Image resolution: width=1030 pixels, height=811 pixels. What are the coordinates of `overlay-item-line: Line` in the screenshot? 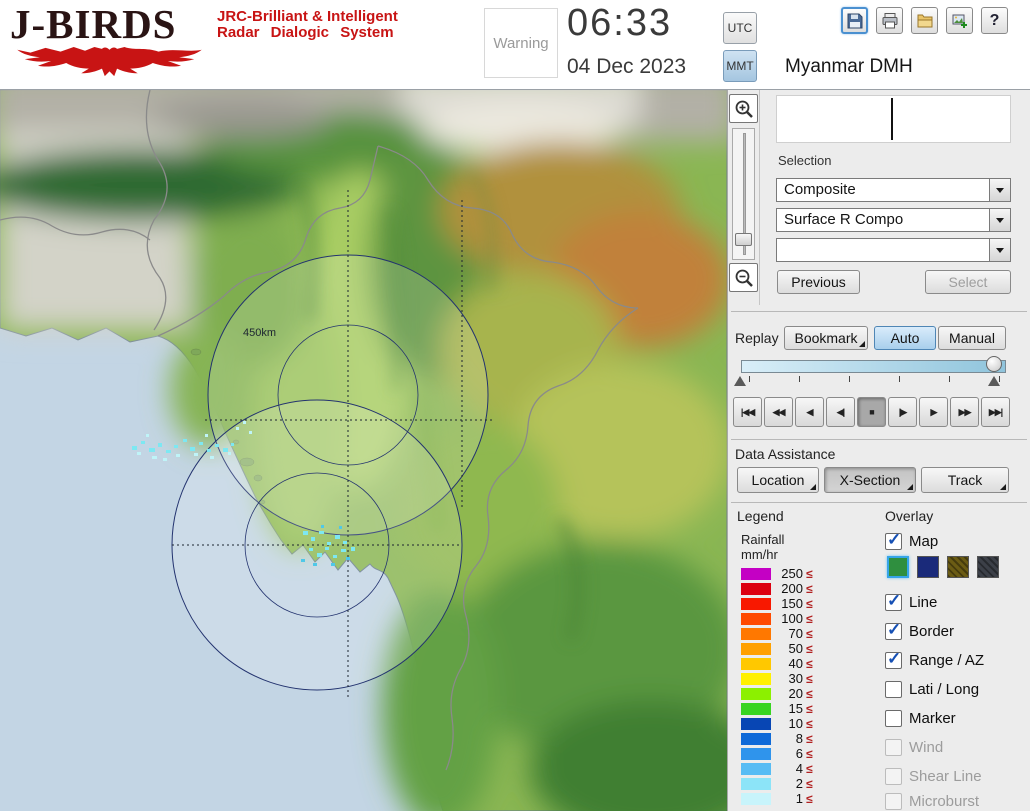 It's located at (911, 601).